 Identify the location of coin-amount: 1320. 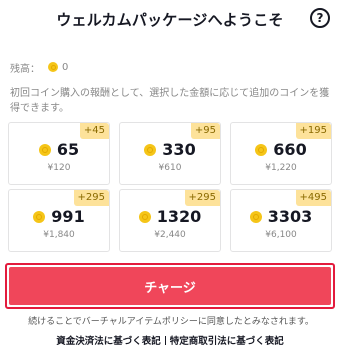
(179, 216).